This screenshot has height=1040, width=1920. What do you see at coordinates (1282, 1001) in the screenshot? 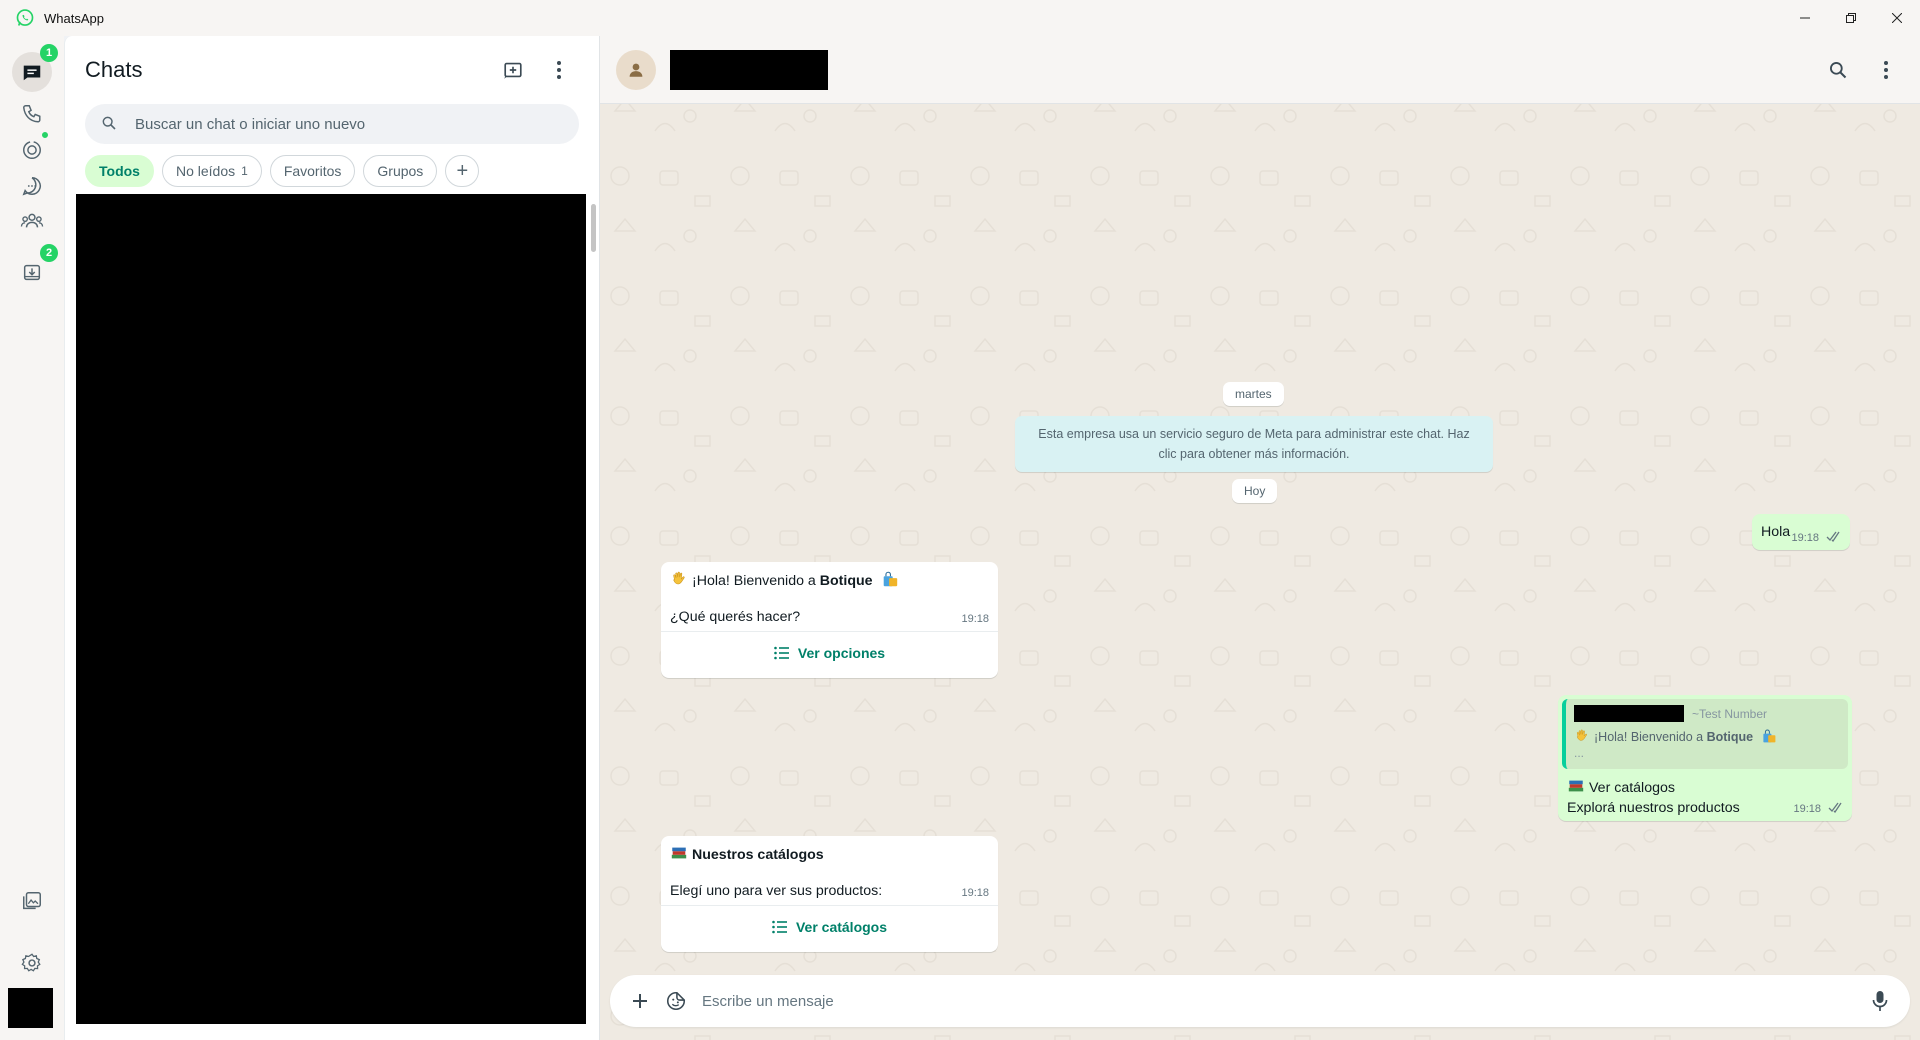
I see `message-input` at bounding box center [1282, 1001].